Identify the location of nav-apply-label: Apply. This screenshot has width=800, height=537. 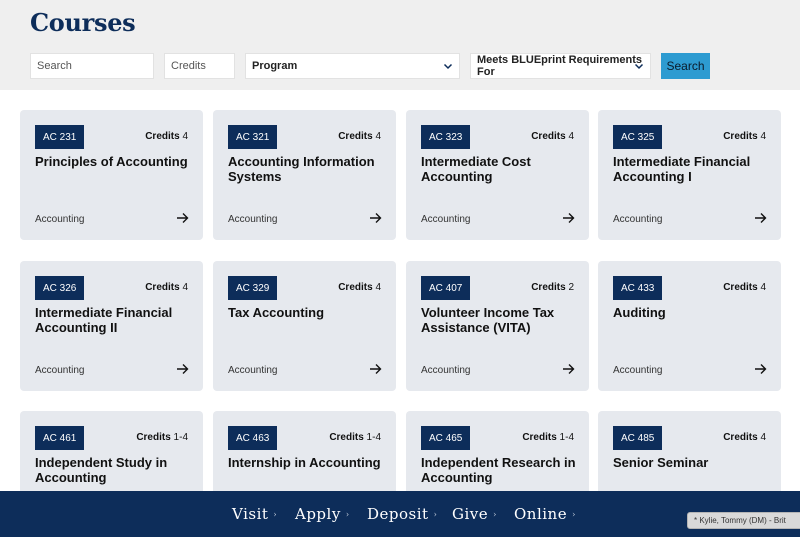
(318, 514).